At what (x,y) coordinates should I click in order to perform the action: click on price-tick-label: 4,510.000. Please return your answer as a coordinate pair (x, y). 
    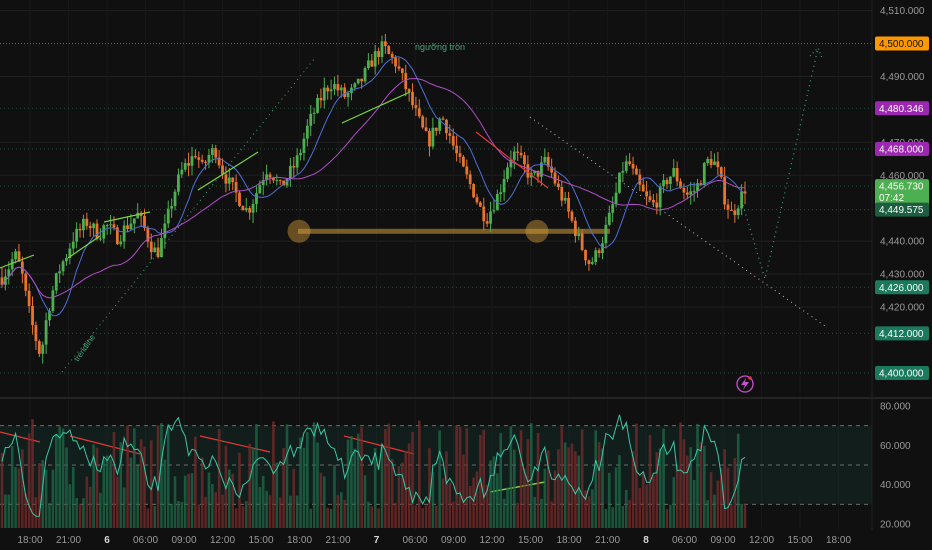
    Looking at the image, I should click on (902, 11).